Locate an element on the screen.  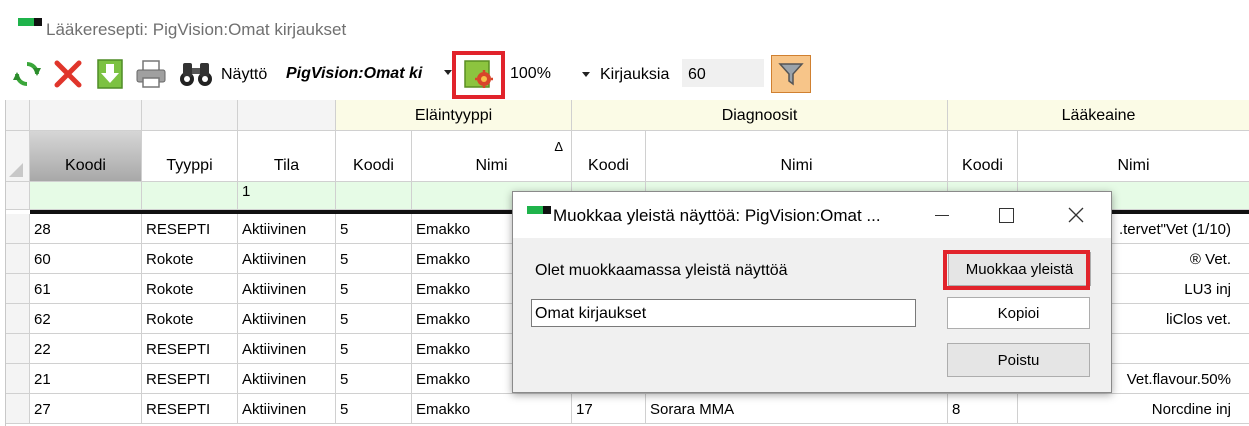
binoculars-icon is located at coordinates (196, 74).